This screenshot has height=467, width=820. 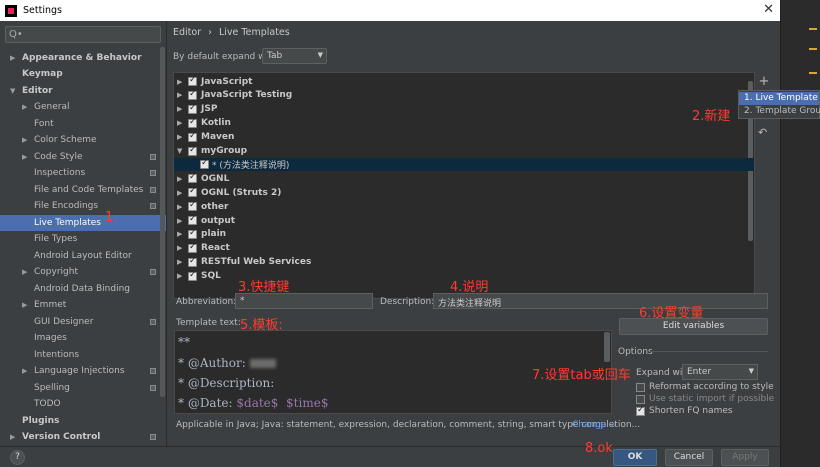 What do you see at coordinates (464, 248) in the screenshot?
I see `template-group: ▶ React` at bounding box center [464, 248].